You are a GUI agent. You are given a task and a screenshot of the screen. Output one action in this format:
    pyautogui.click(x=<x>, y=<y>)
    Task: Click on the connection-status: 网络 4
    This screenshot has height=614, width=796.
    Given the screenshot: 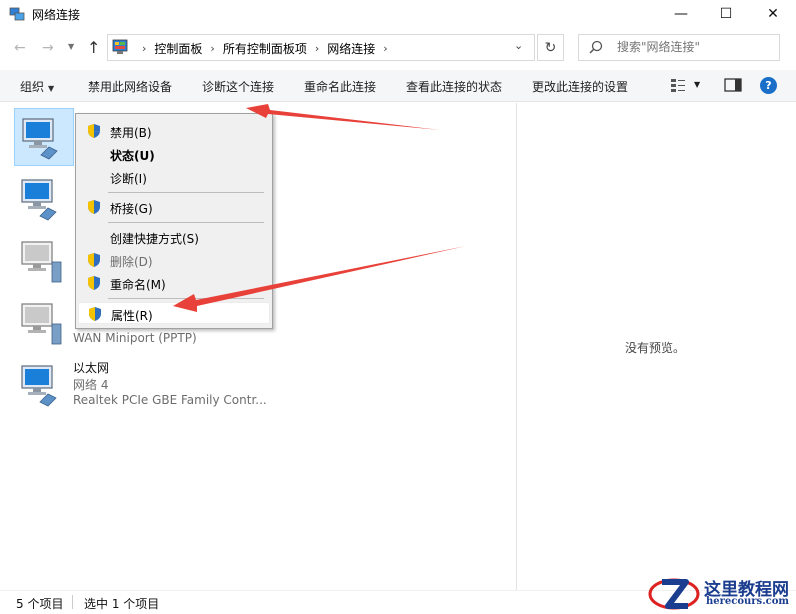 What is the action you would take?
    pyautogui.click(x=91, y=385)
    